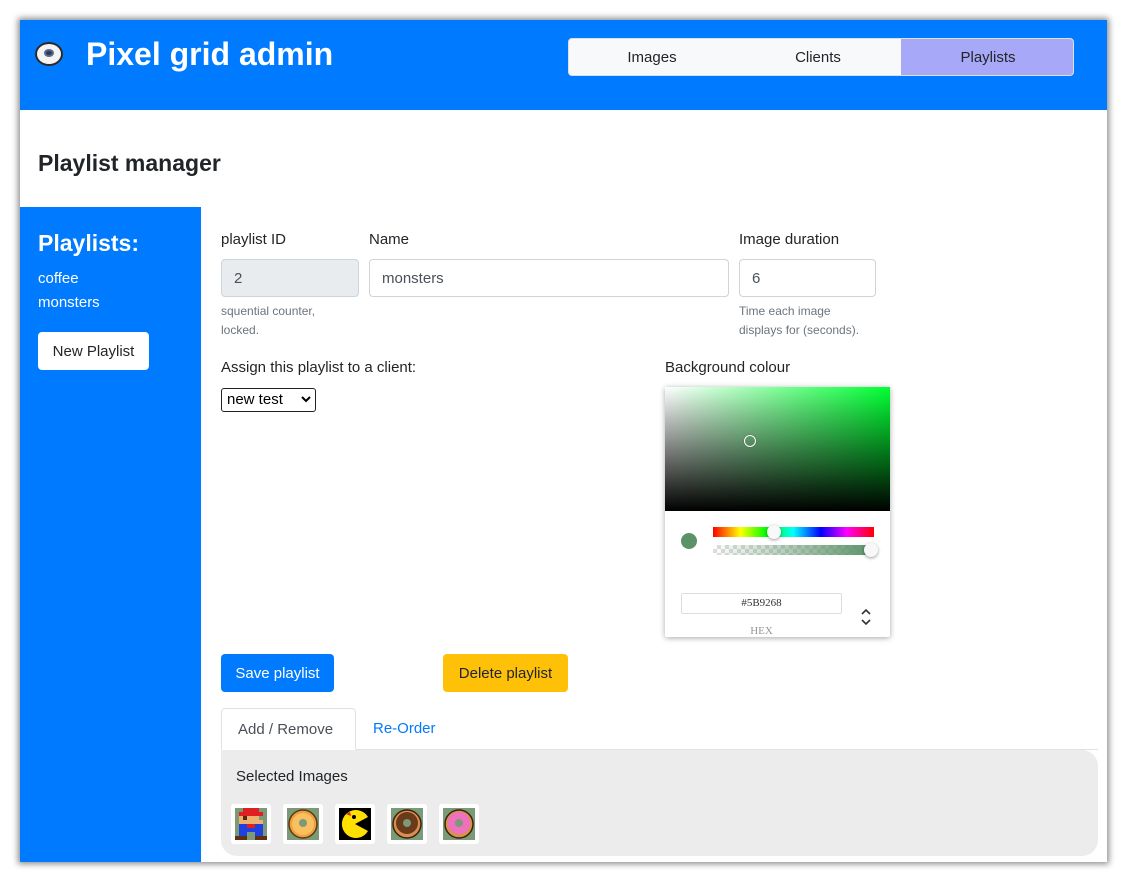  Describe the element at coordinates (761, 603) in the screenshot. I see `hex-input: #5B9268` at that location.